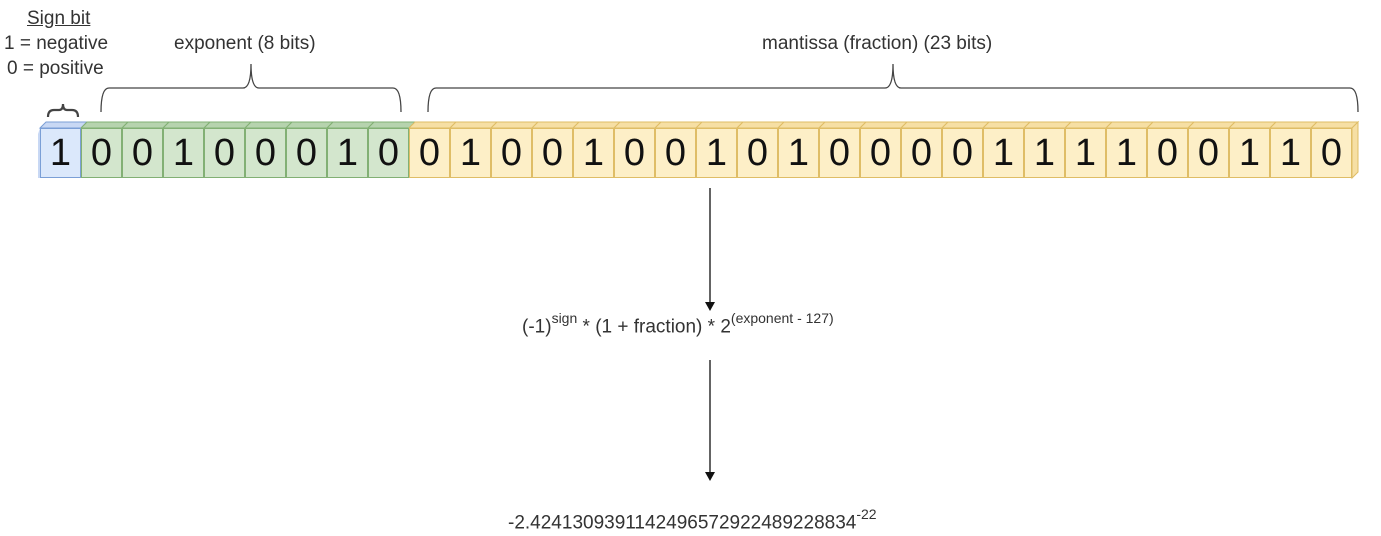 This screenshot has height=536, width=1381. Describe the element at coordinates (893, 88) in the screenshot. I see `mantissa-brace` at that location.